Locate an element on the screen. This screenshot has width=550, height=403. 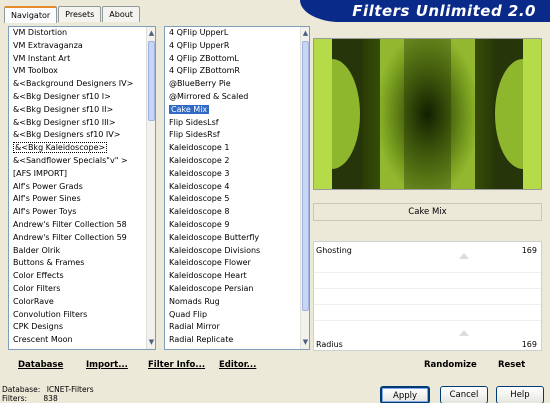
category-list-item: Andrew's Filter Collection 59 is located at coordinates (82, 238).